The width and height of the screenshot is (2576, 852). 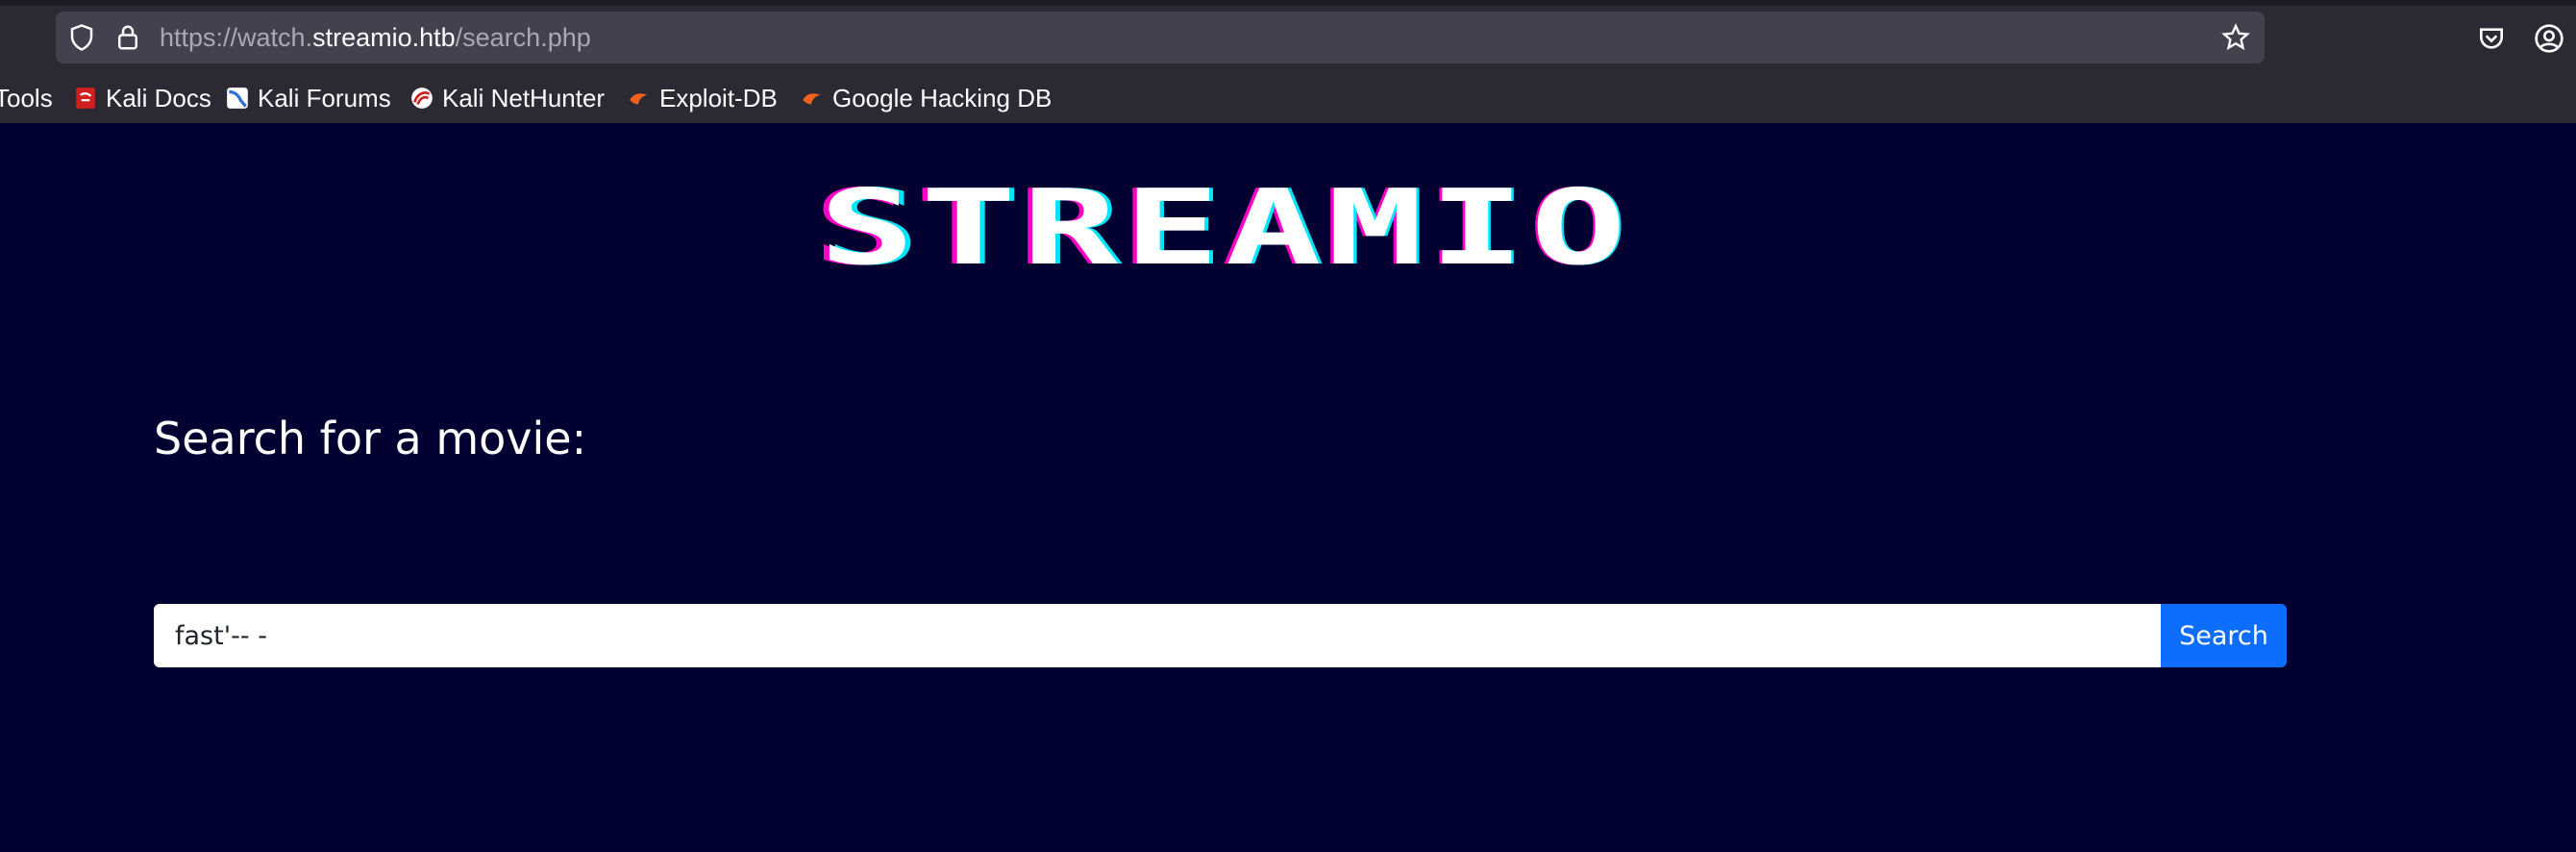 I want to click on search-form: Search, so click(x=1221, y=635).